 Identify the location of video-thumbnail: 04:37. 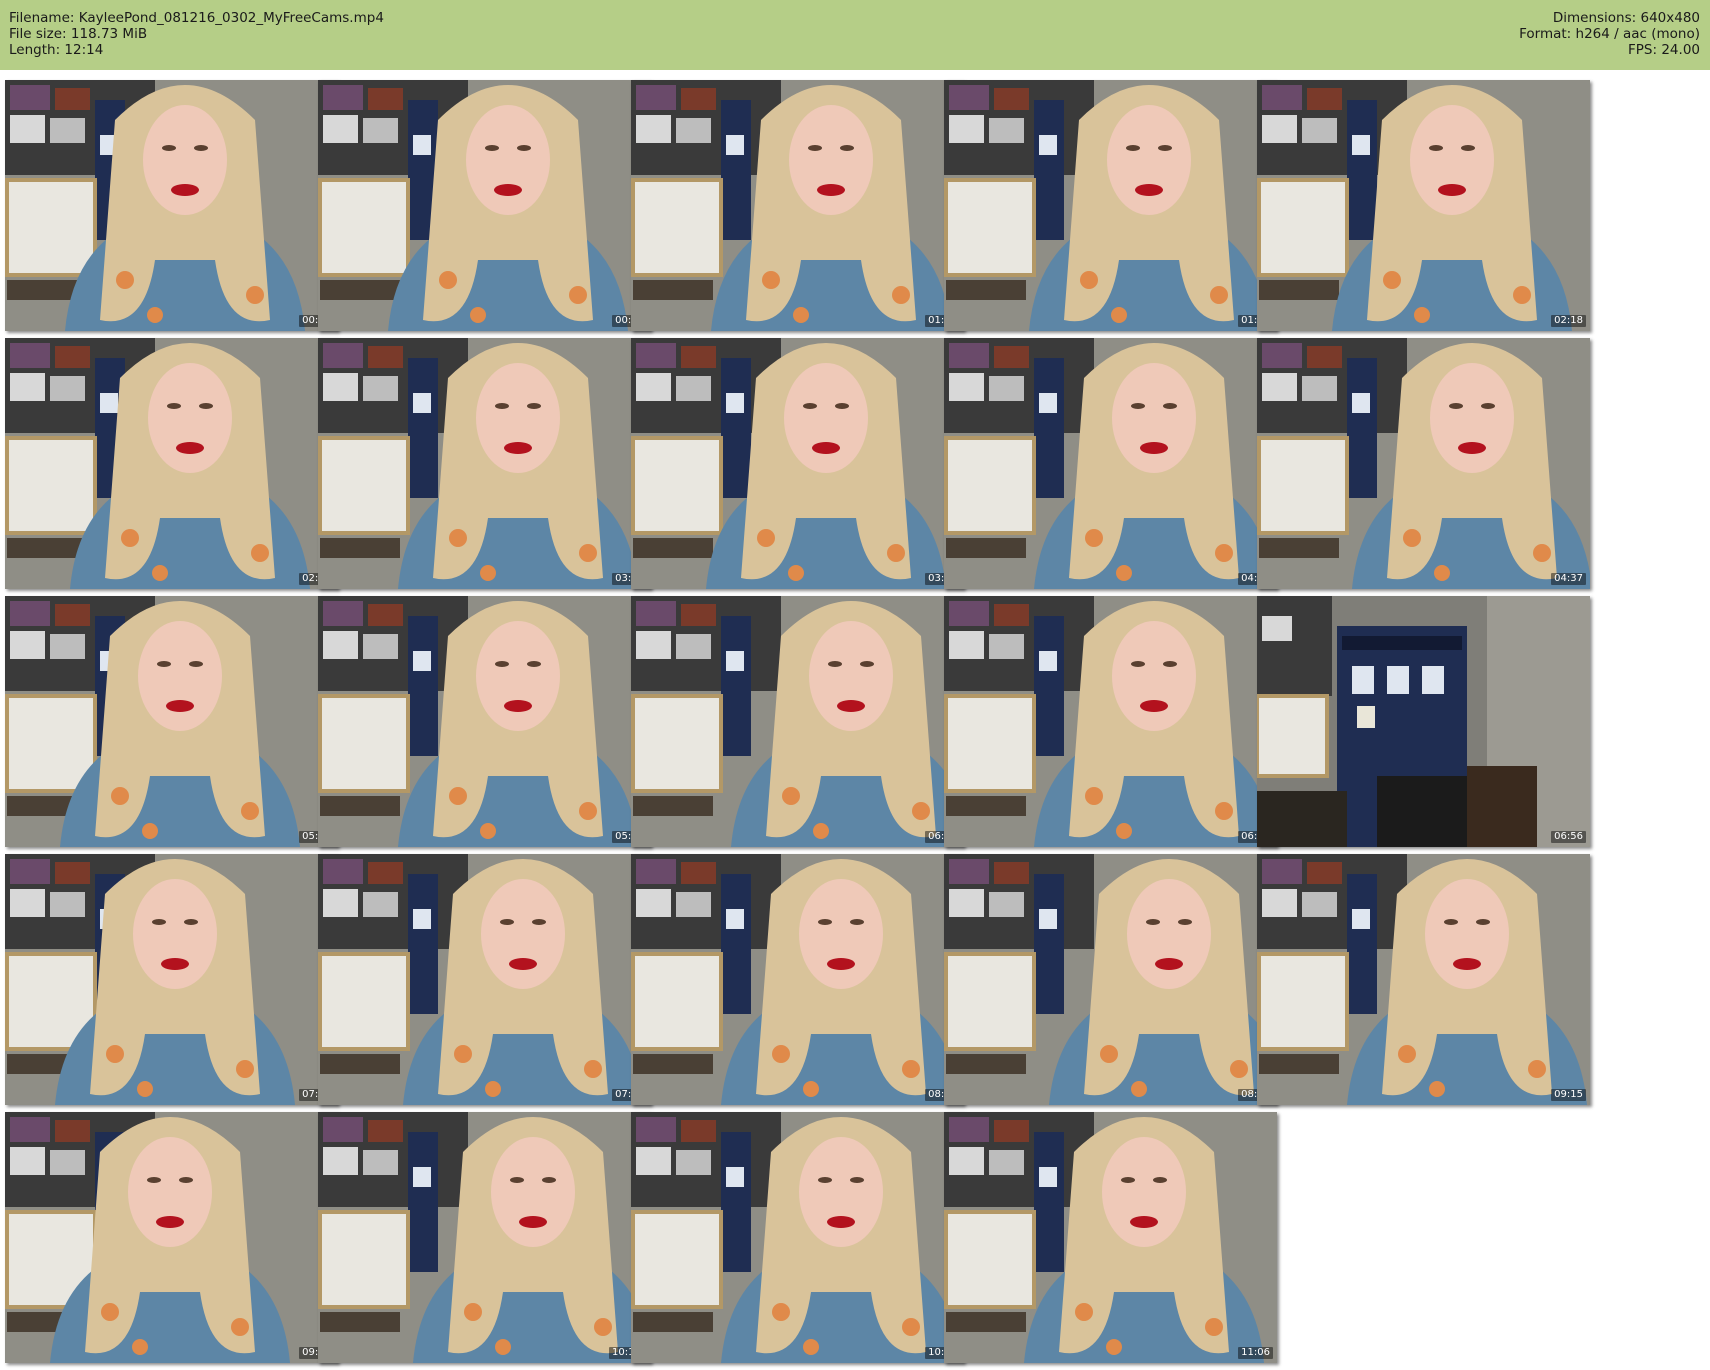
(1423, 463).